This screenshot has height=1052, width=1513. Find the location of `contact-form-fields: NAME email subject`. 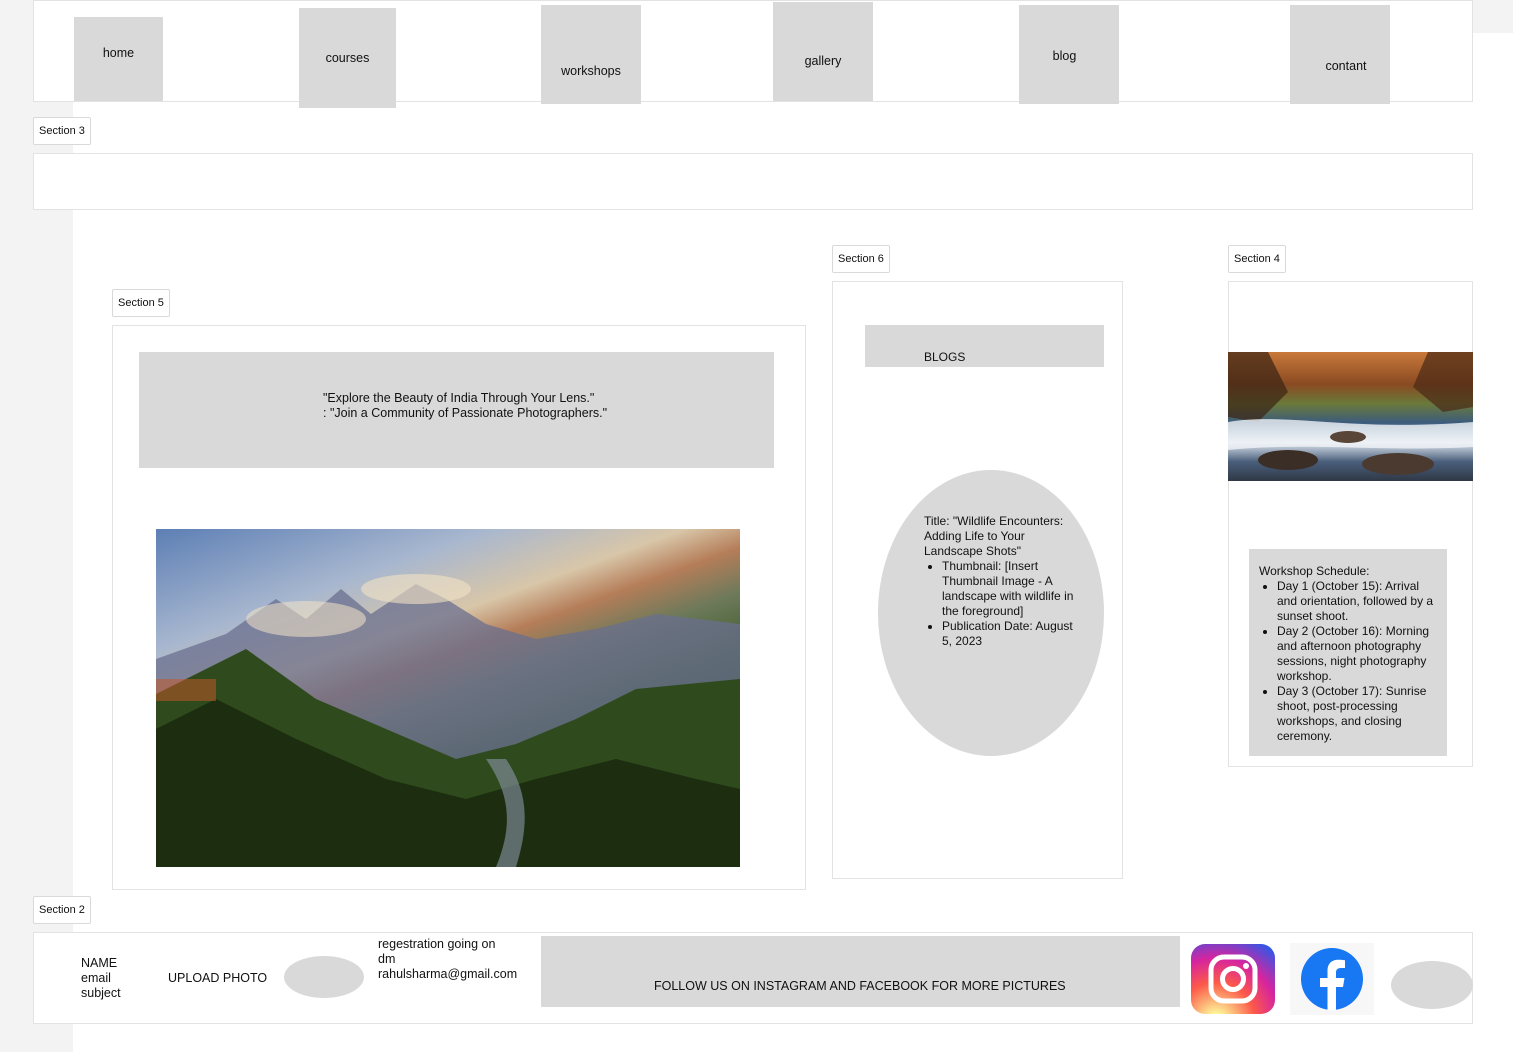

contact-form-fields: NAME email subject is located at coordinates (101, 978).